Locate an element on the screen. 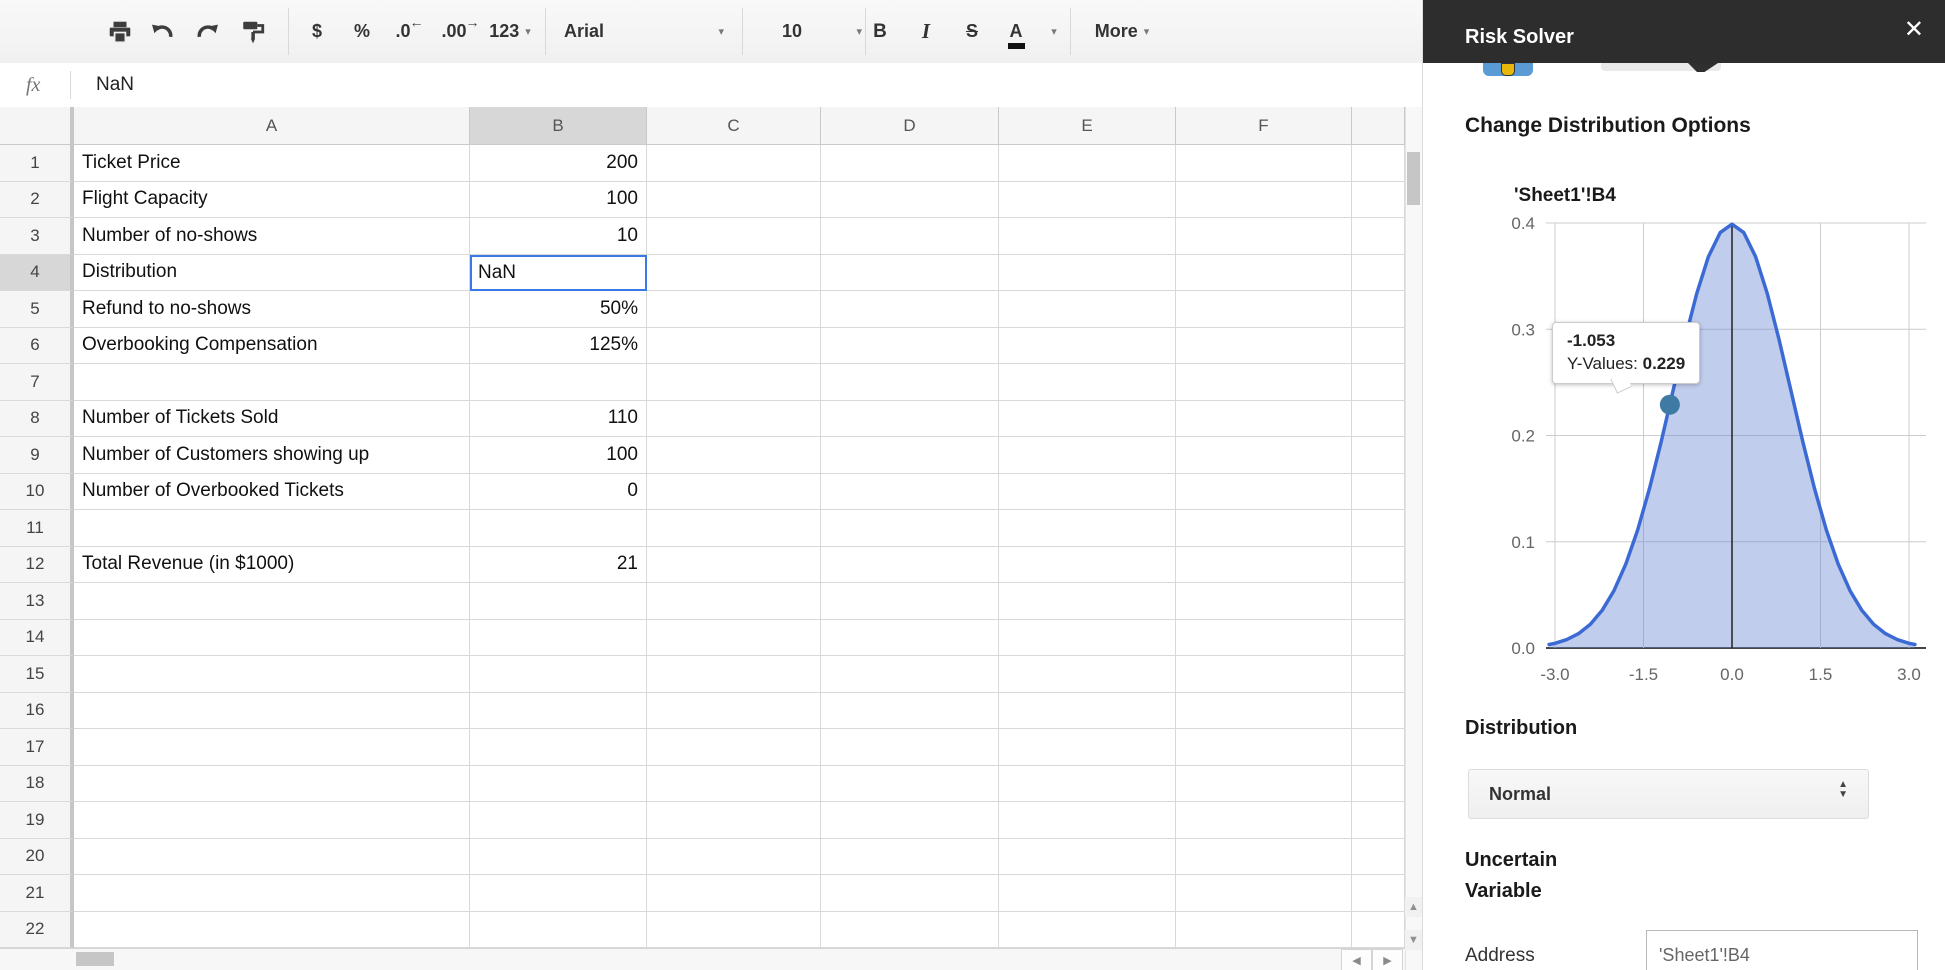 Image resolution: width=1945 pixels, height=970 pixels. cell-B21 is located at coordinates (558, 893).